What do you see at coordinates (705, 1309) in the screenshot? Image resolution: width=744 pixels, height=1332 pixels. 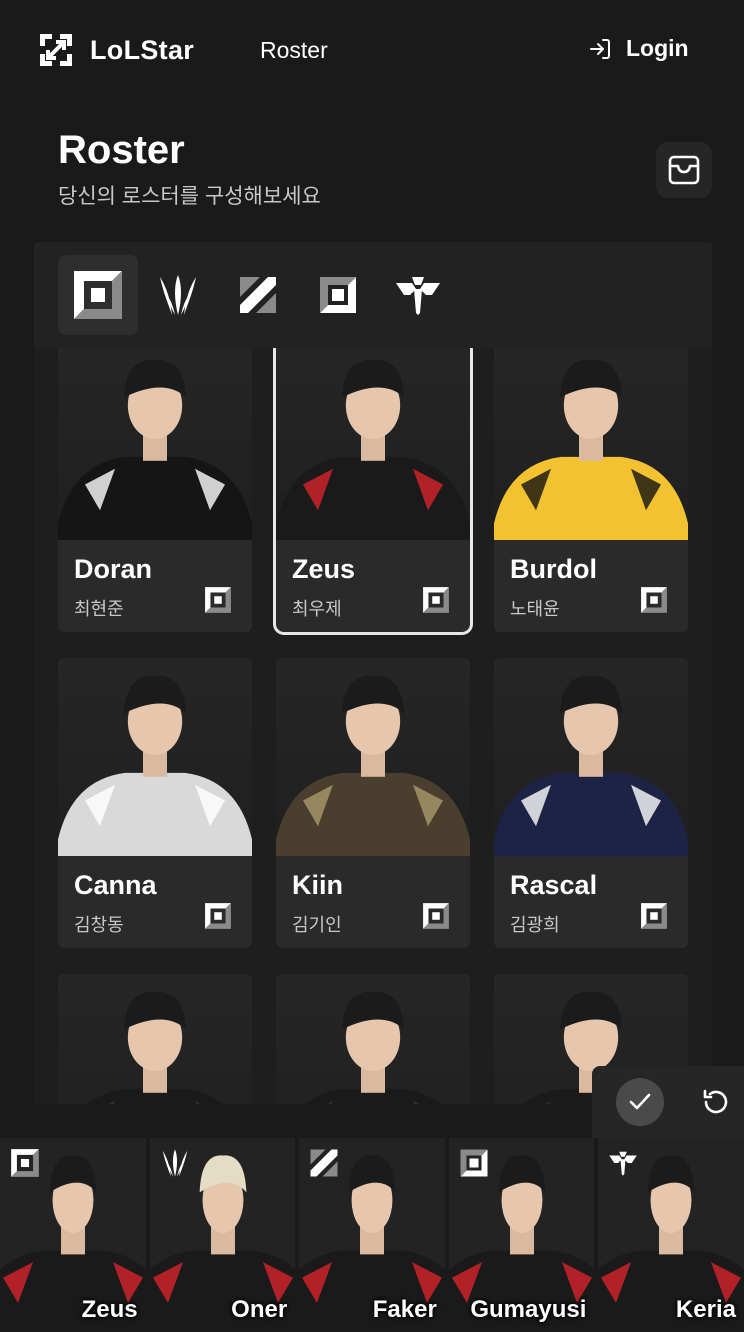 I see `lineup-player-name: Keria` at bounding box center [705, 1309].